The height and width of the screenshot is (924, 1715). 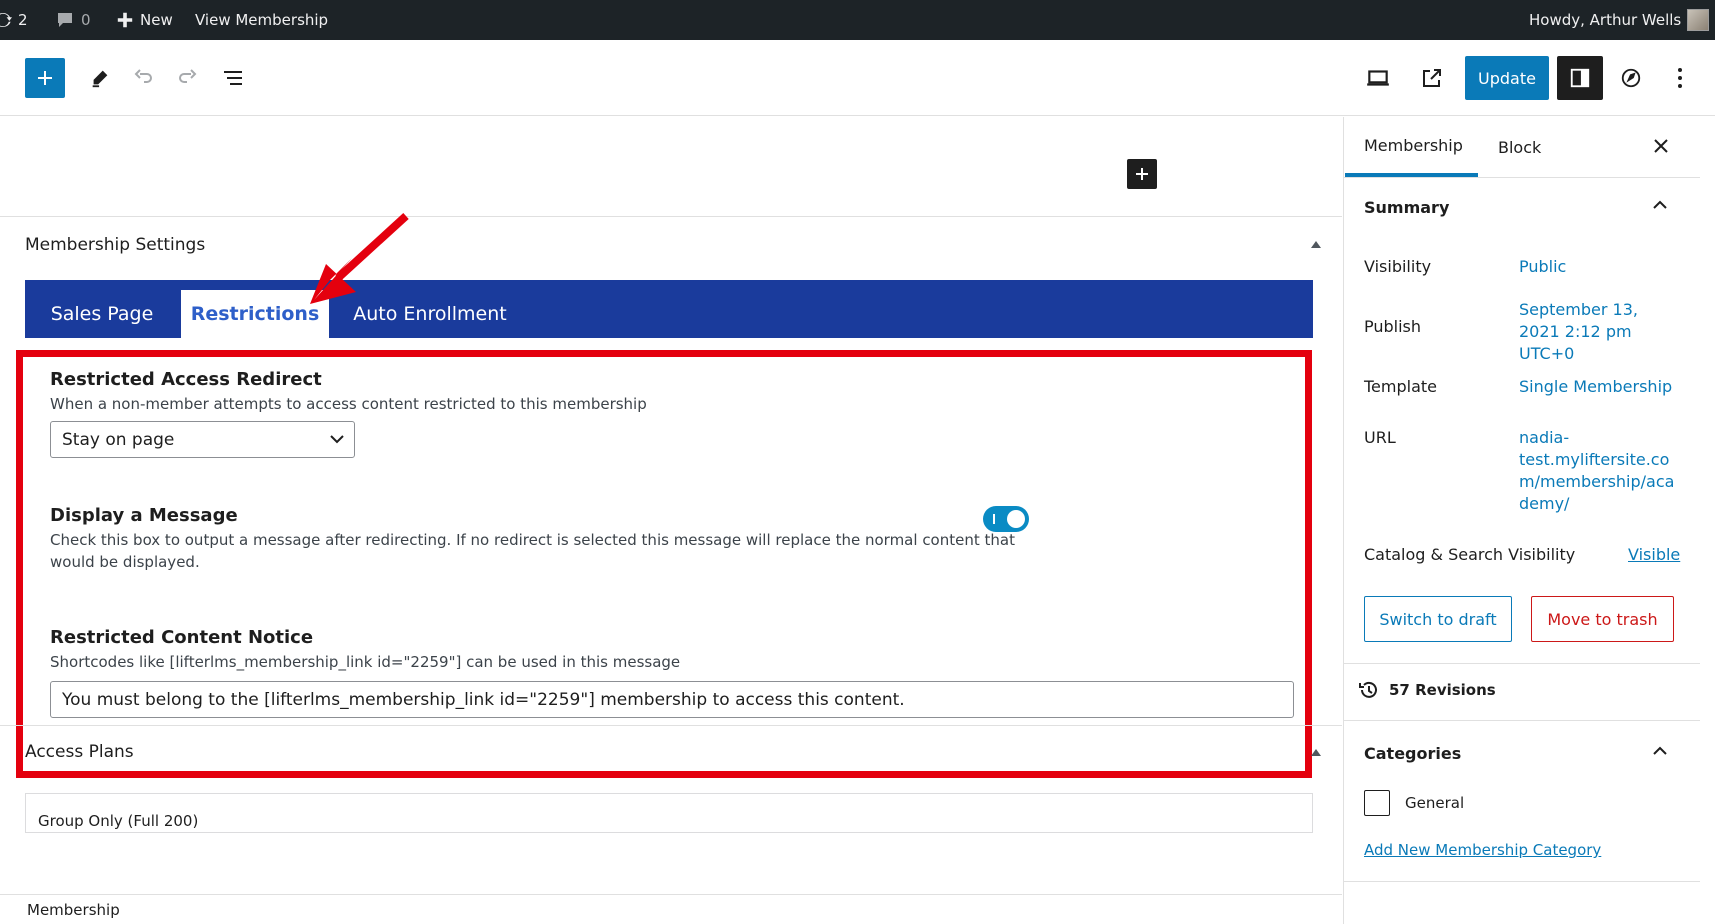 I want to click on revisions-link: 57 Revisions, so click(x=1426, y=690).